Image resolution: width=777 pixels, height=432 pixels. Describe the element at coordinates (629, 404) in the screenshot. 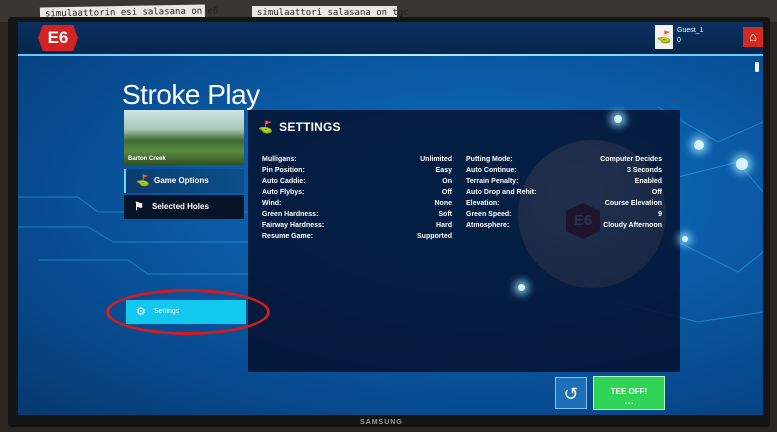

I see `tee-off-dots: • • •` at that location.